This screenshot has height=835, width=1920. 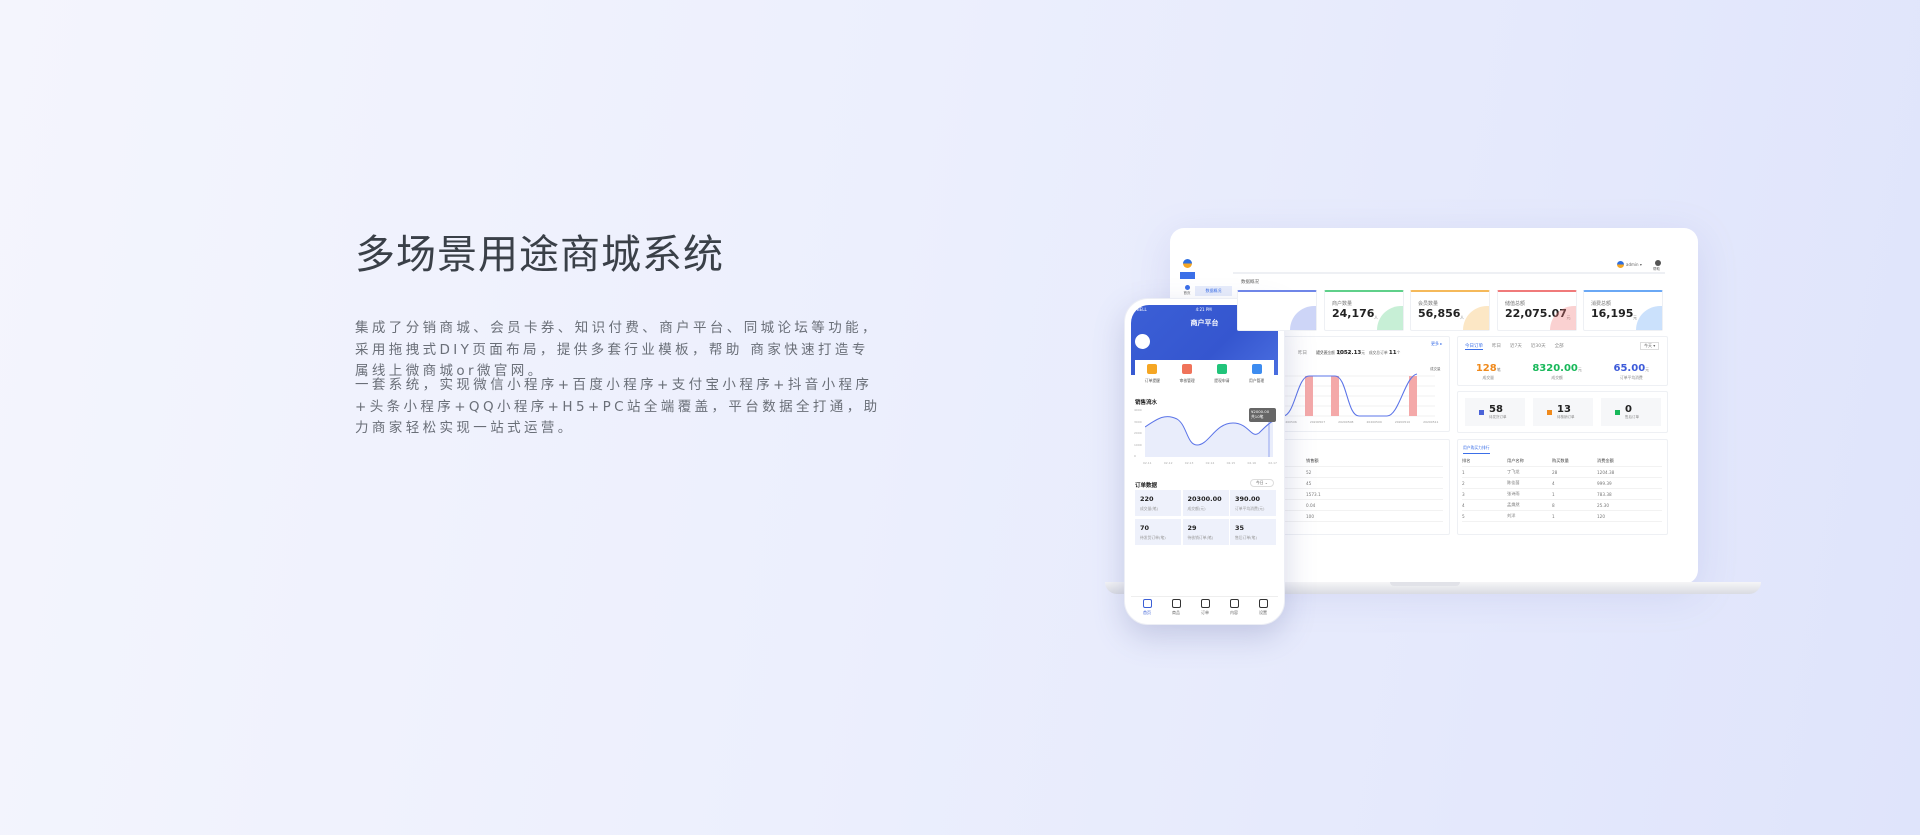 What do you see at coordinates (1559, 346) in the screenshot?
I see `order-tab: 全部` at bounding box center [1559, 346].